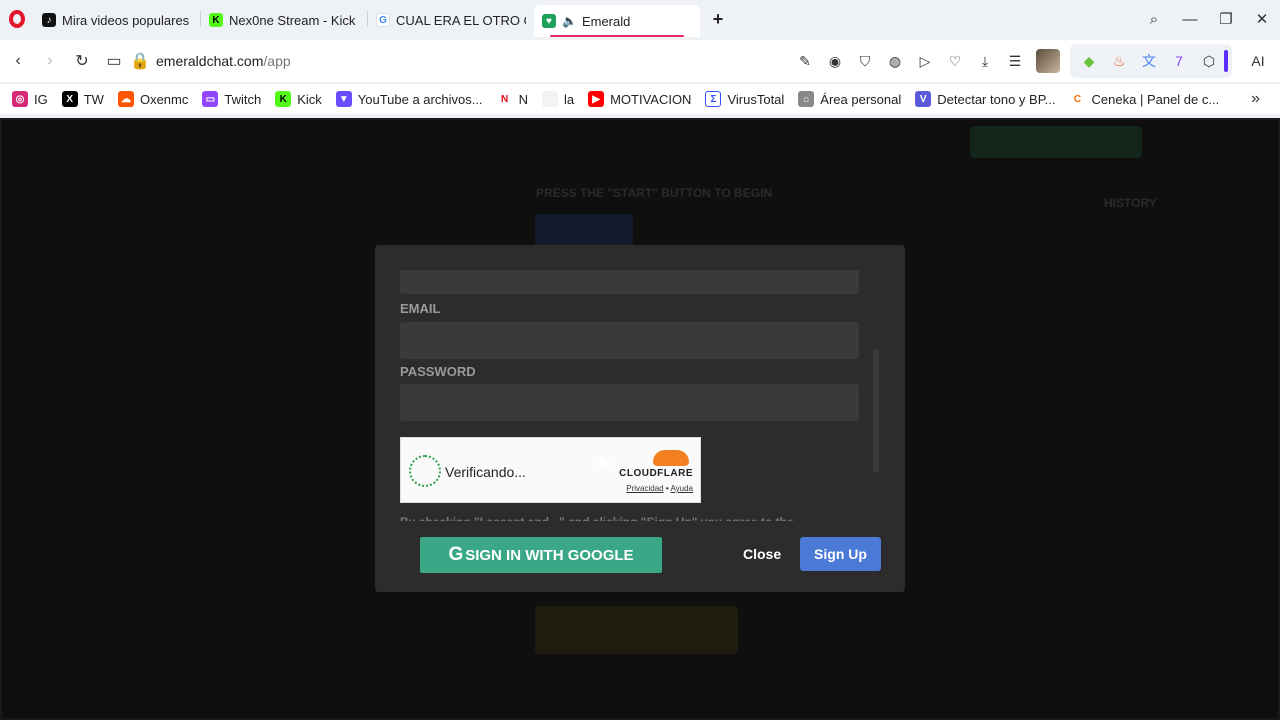  What do you see at coordinates (651, 99) in the screenshot?
I see `bookmark-label: MOTIVACION` at bounding box center [651, 99].